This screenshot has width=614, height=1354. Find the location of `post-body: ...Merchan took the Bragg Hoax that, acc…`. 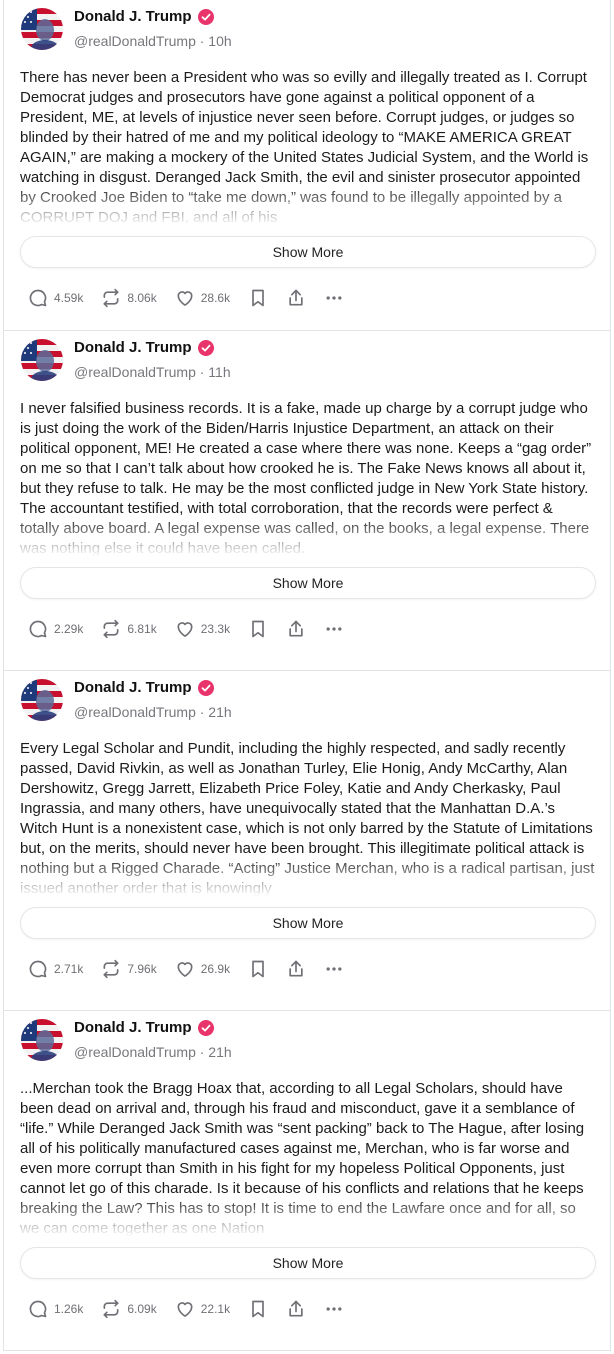

post-body: ...Merchan took the Bragg Hoax that, acc… is located at coordinates (308, 1159).